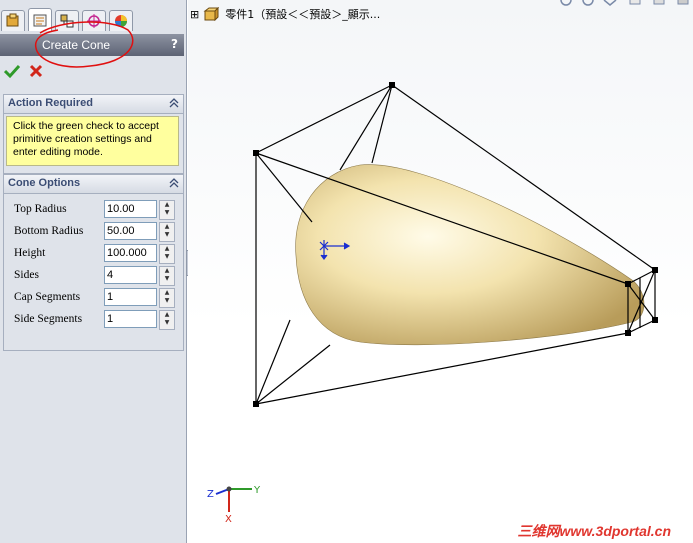 The height and width of the screenshot is (543, 693). What do you see at coordinates (635, 2) in the screenshot?
I see `section-view-icon` at bounding box center [635, 2].